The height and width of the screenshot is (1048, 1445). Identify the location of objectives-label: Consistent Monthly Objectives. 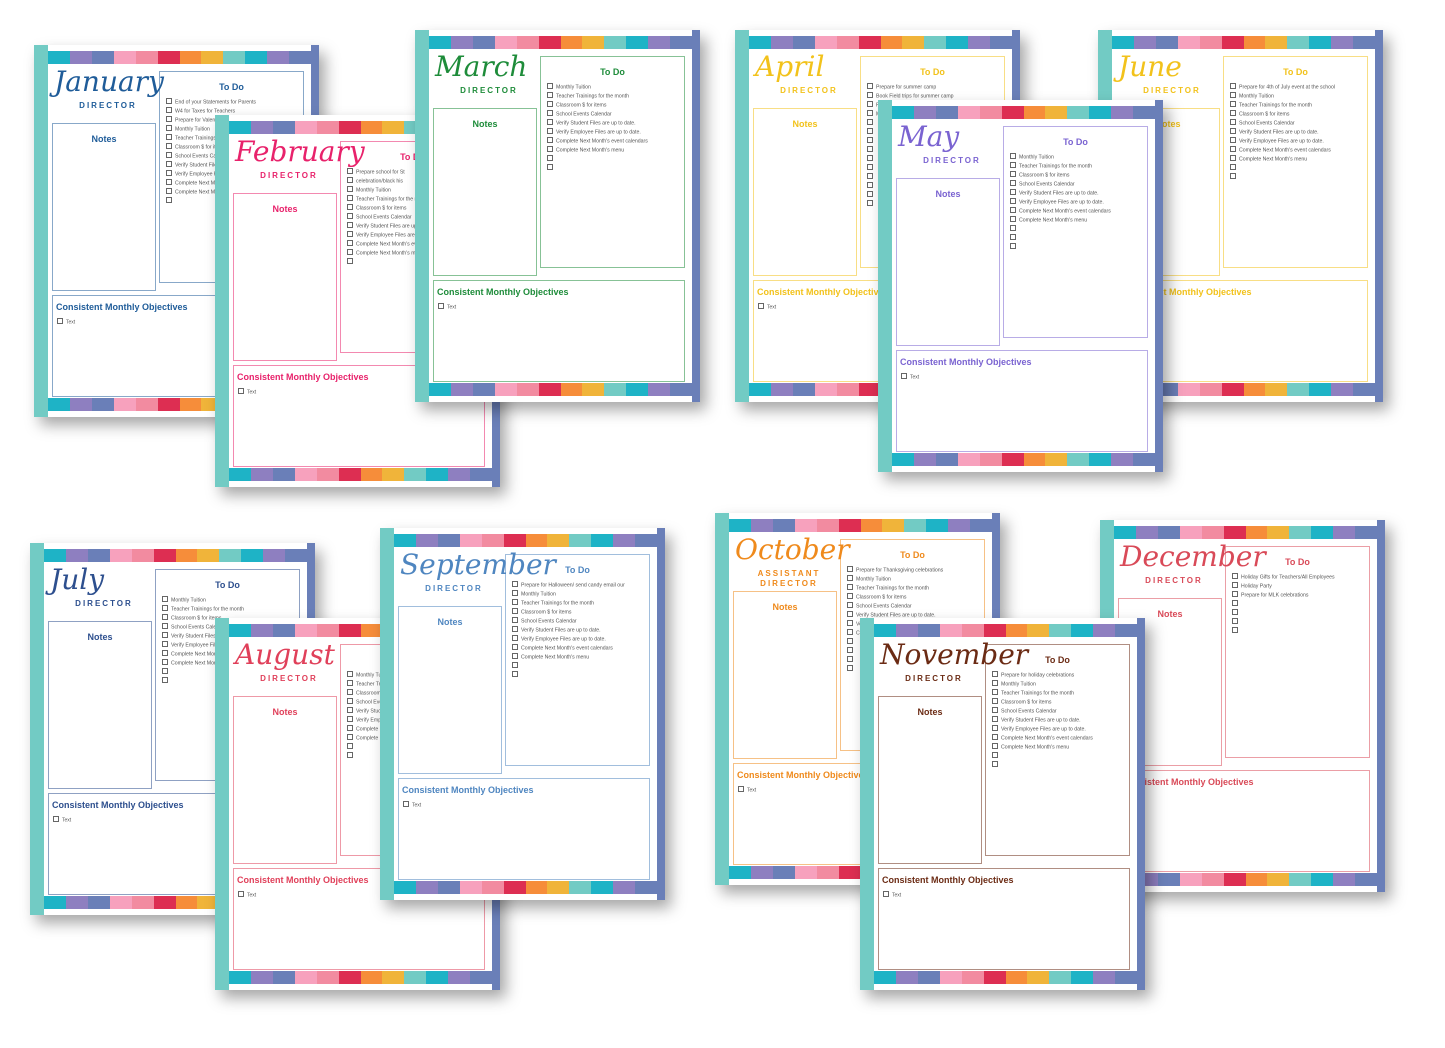
(966, 362).